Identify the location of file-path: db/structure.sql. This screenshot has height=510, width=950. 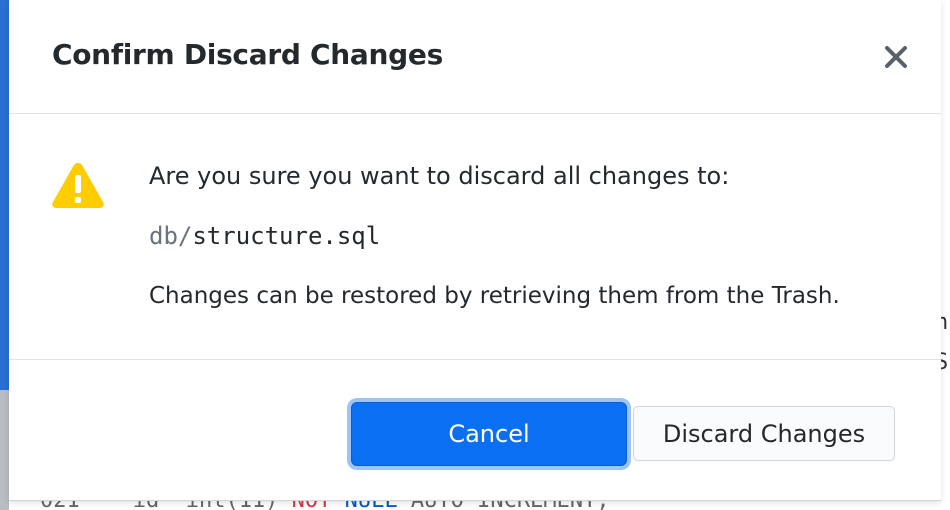
(264, 236).